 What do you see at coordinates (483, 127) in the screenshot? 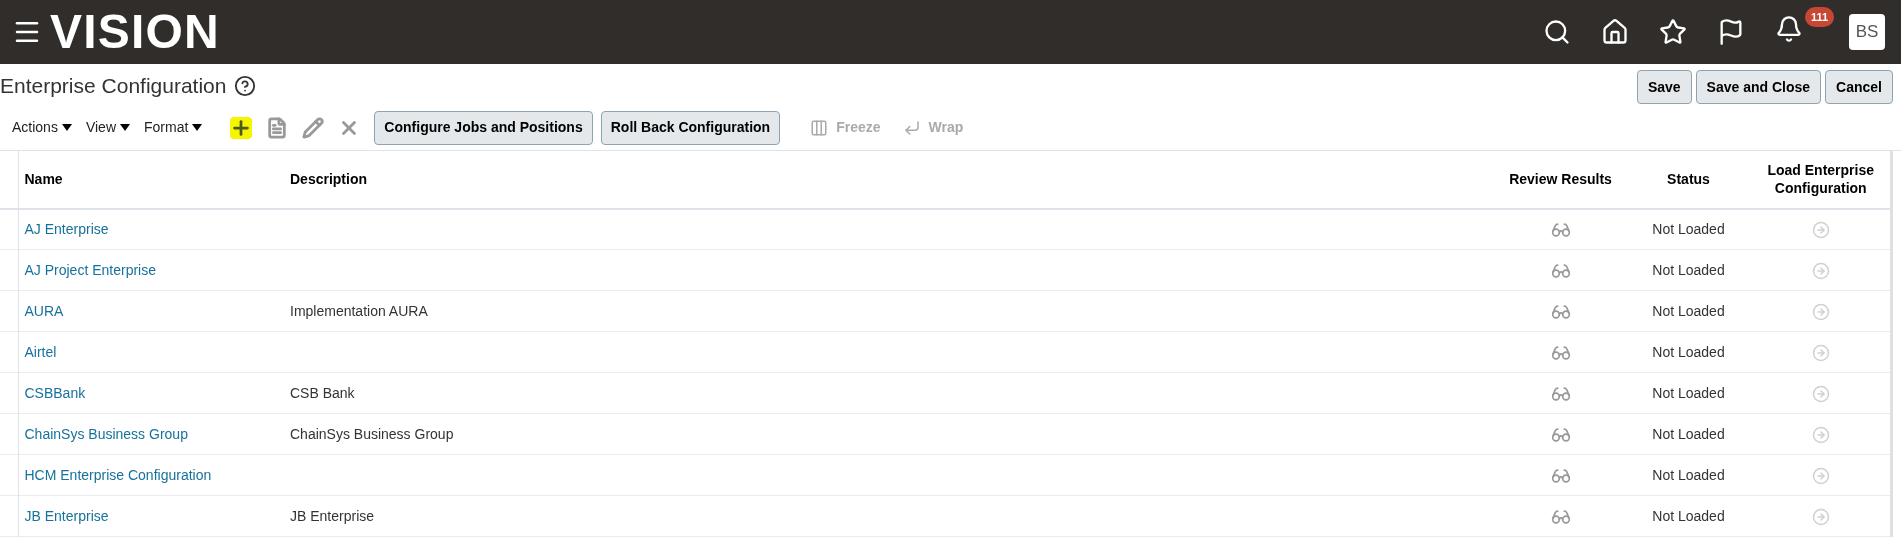
I see `toolbar-button: Configure Jobs and Positions` at bounding box center [483, 127].